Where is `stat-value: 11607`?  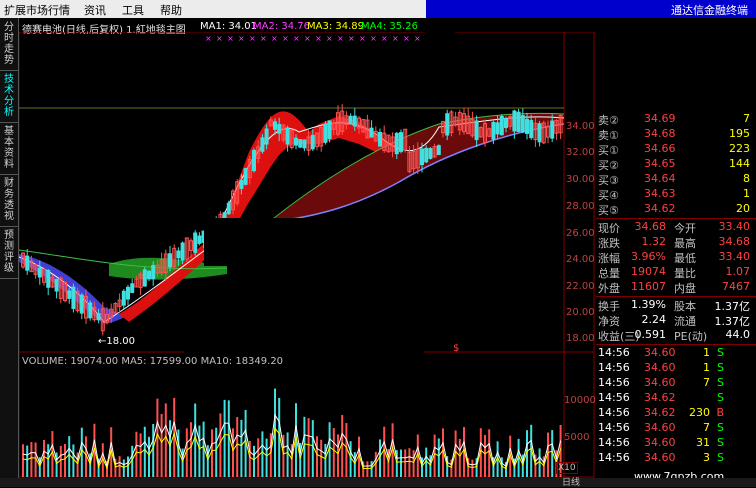 stat-value: 11607 is located at coordinates (648, 286).